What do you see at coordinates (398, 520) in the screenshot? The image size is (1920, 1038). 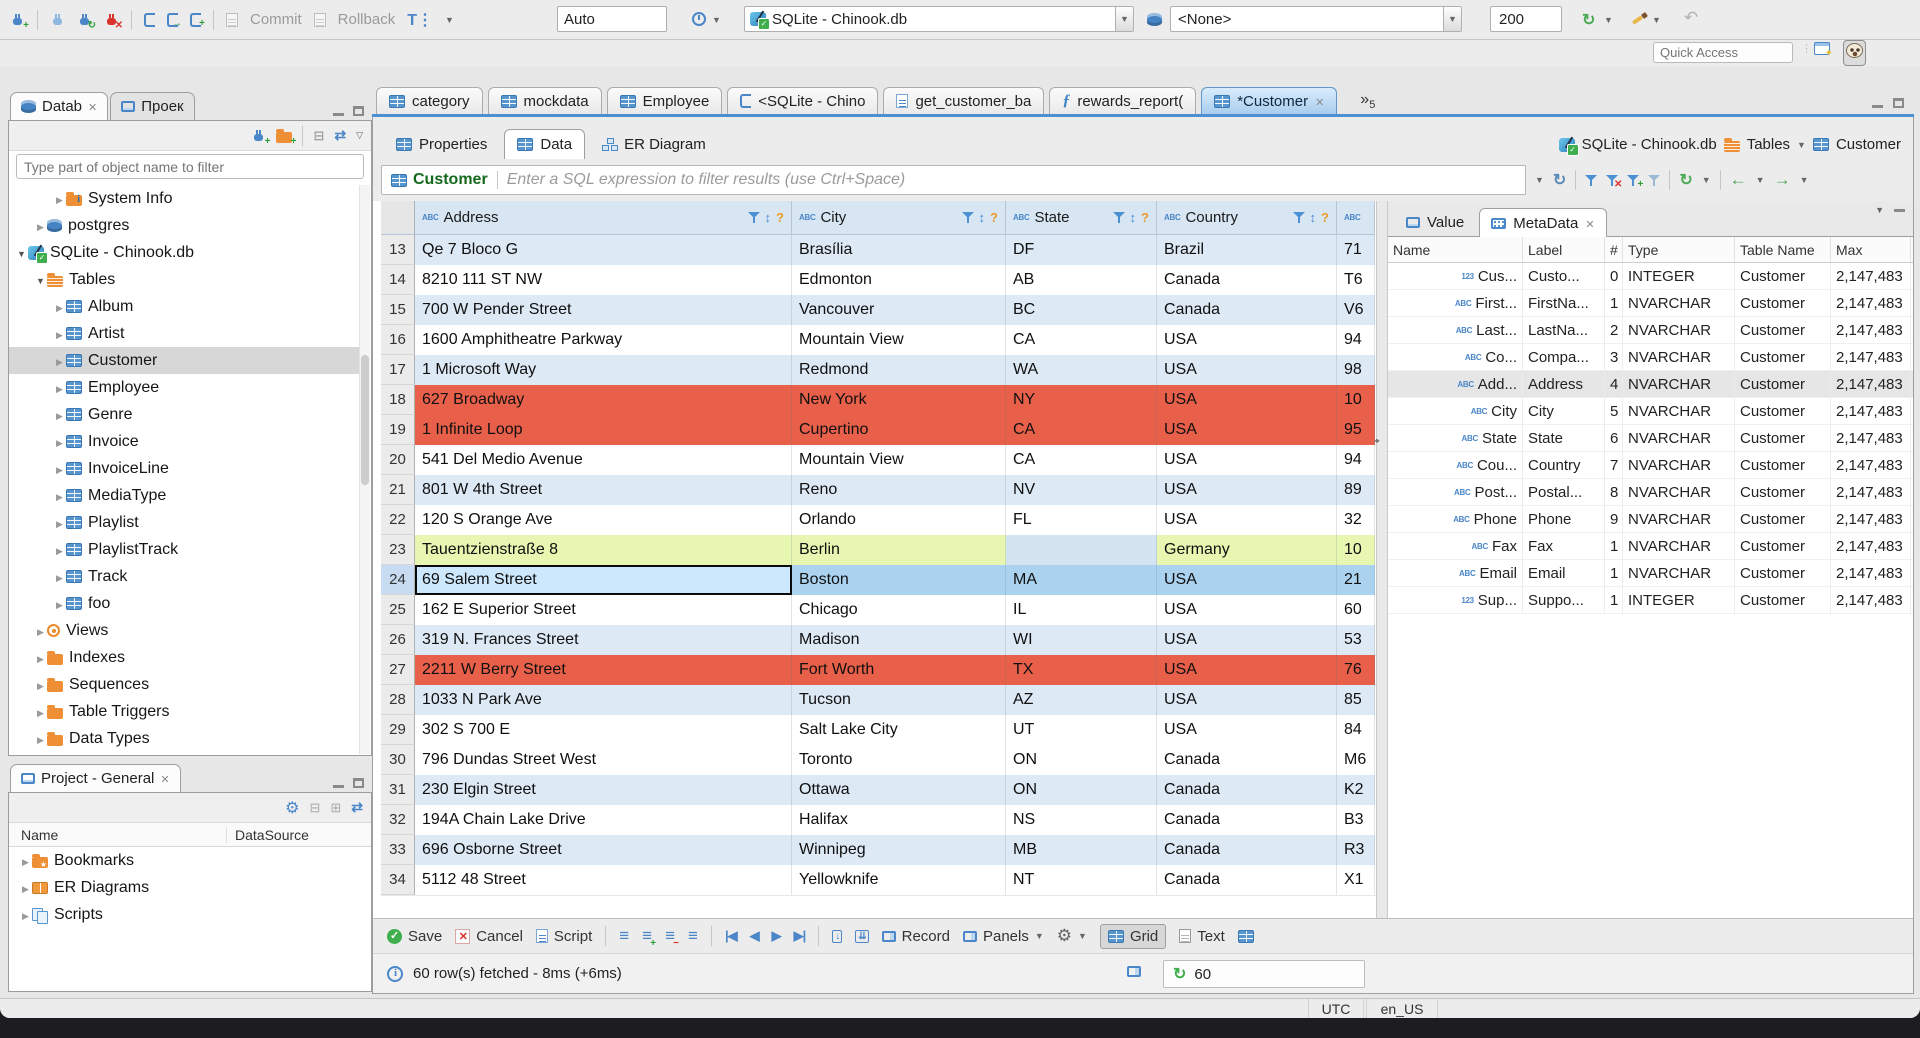 I see `row-number: 22` at bounding box center [398, 520].